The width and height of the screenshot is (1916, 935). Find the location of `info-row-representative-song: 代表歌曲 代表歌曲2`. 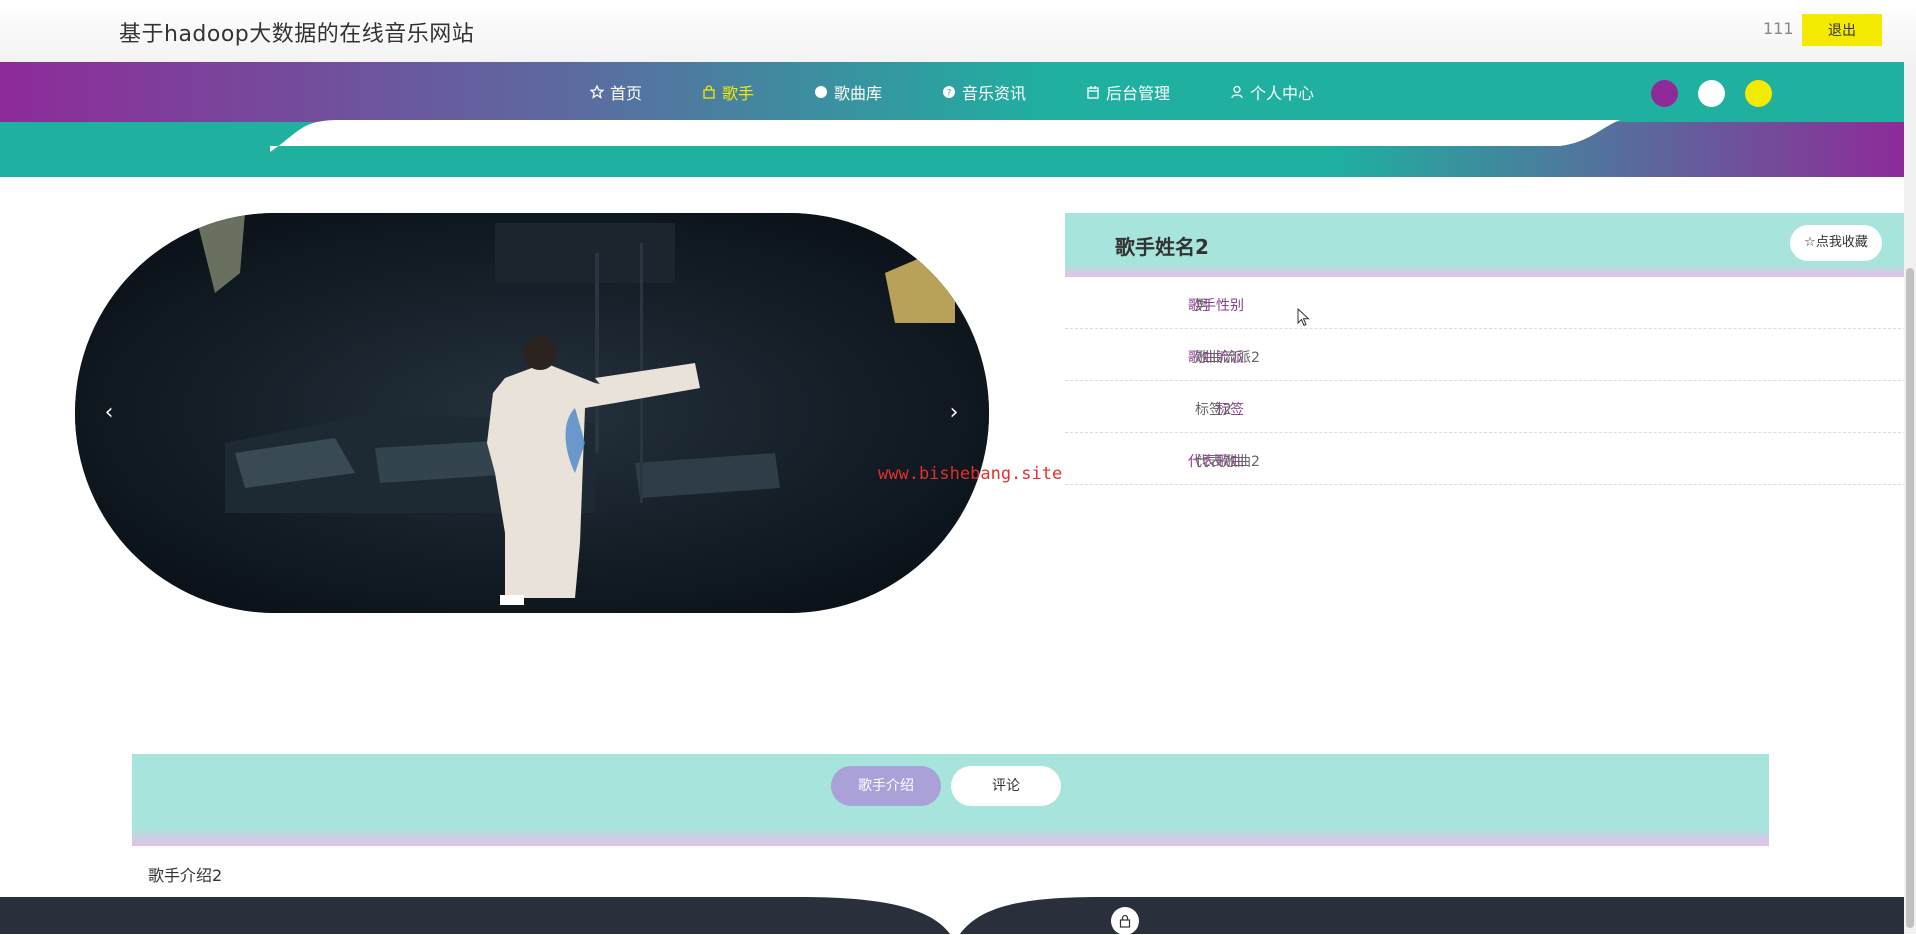

info-row-representative-song: 代表歌曲 代表歌曲2 is located at coordinates (1490, 459).